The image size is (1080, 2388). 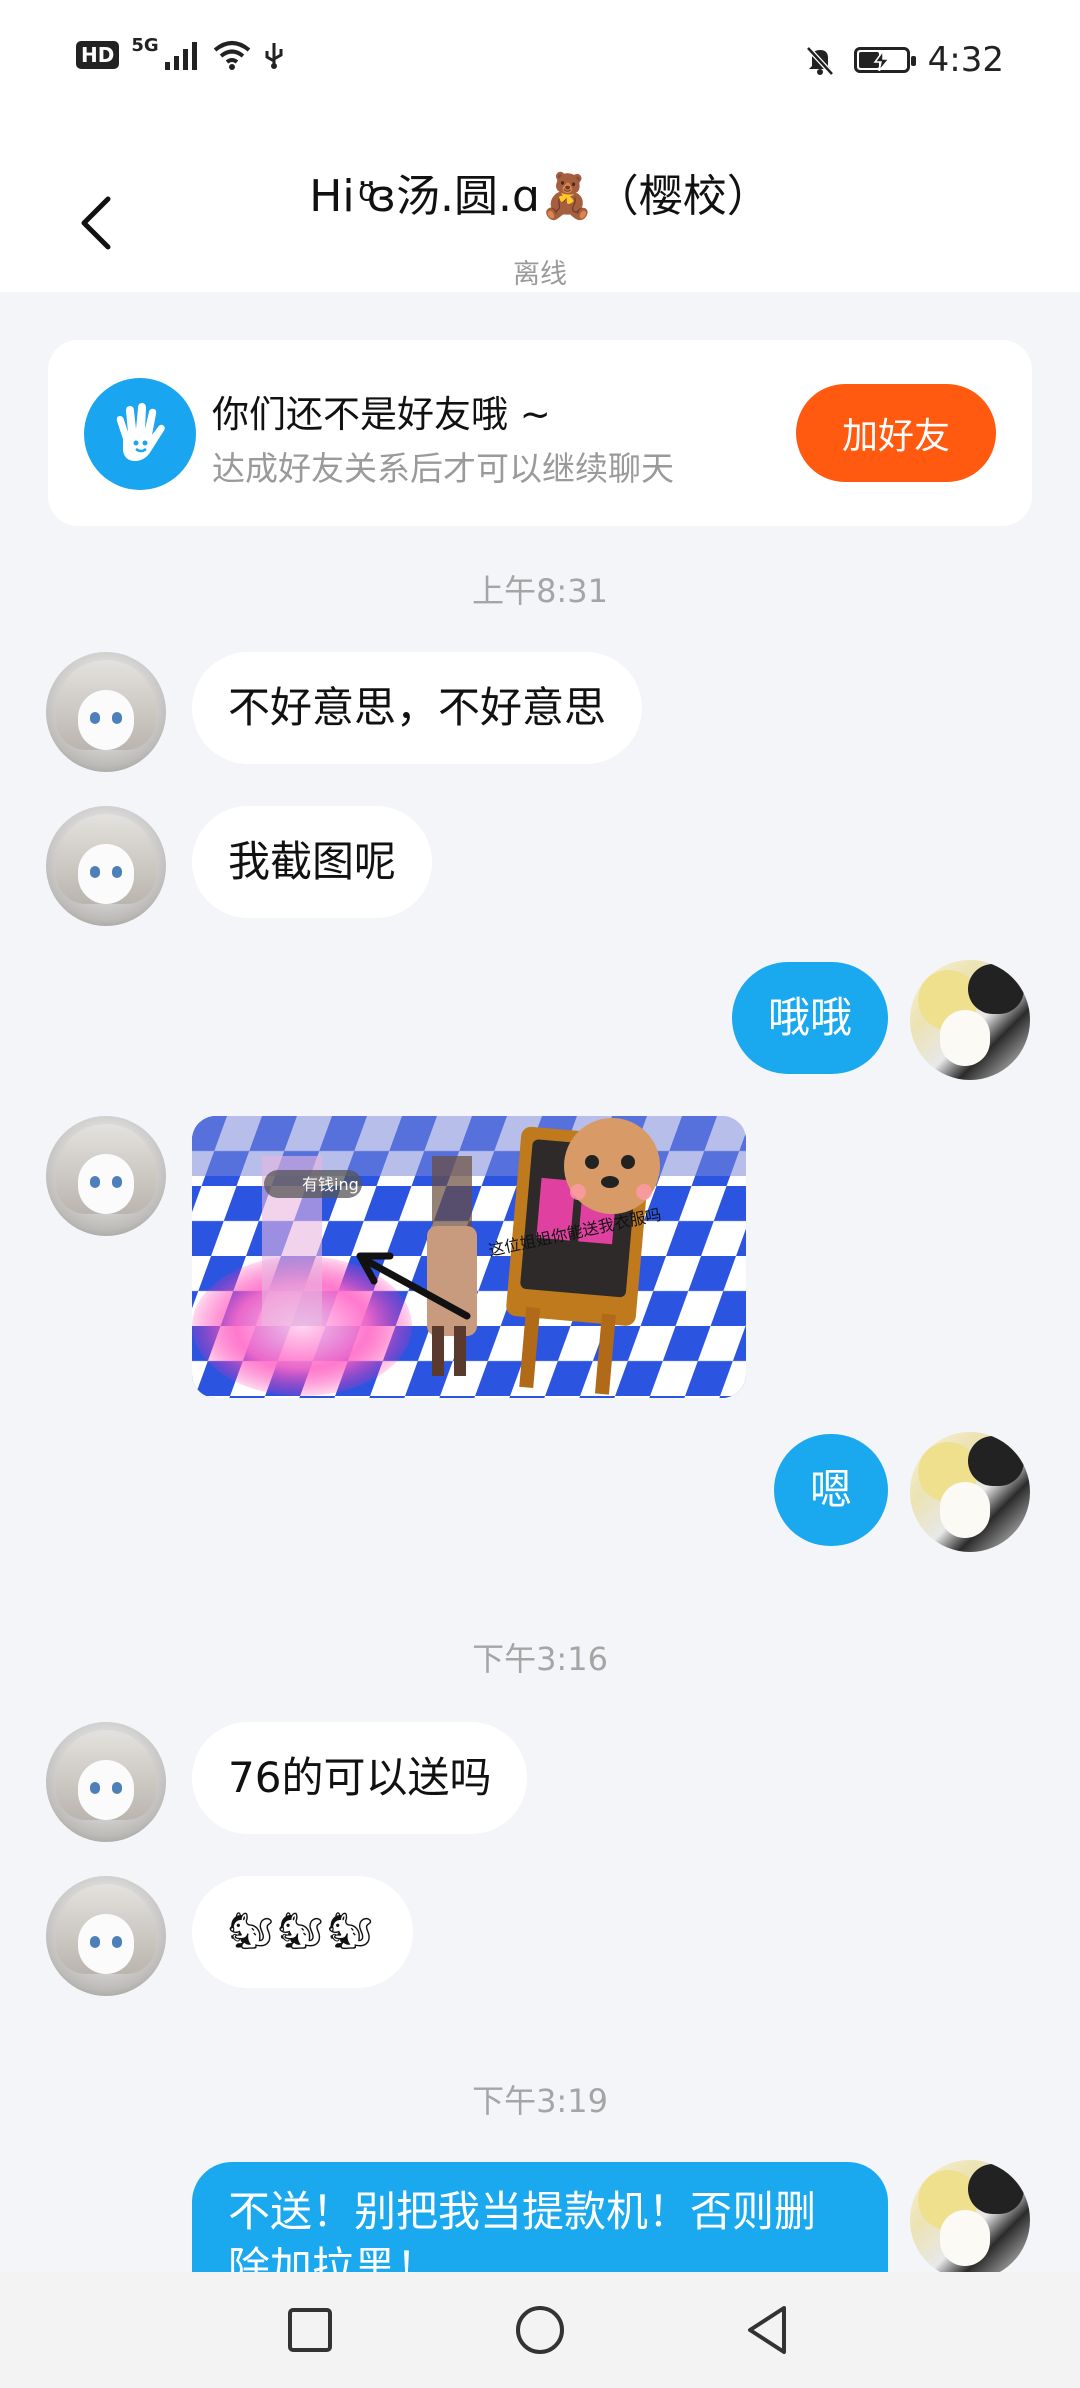 What do you see at coordinates (303, 1932) in the screenshot?
I see `message-bubble-emoji: 🐿🐿🐿` at bounding box center [303, 1932].